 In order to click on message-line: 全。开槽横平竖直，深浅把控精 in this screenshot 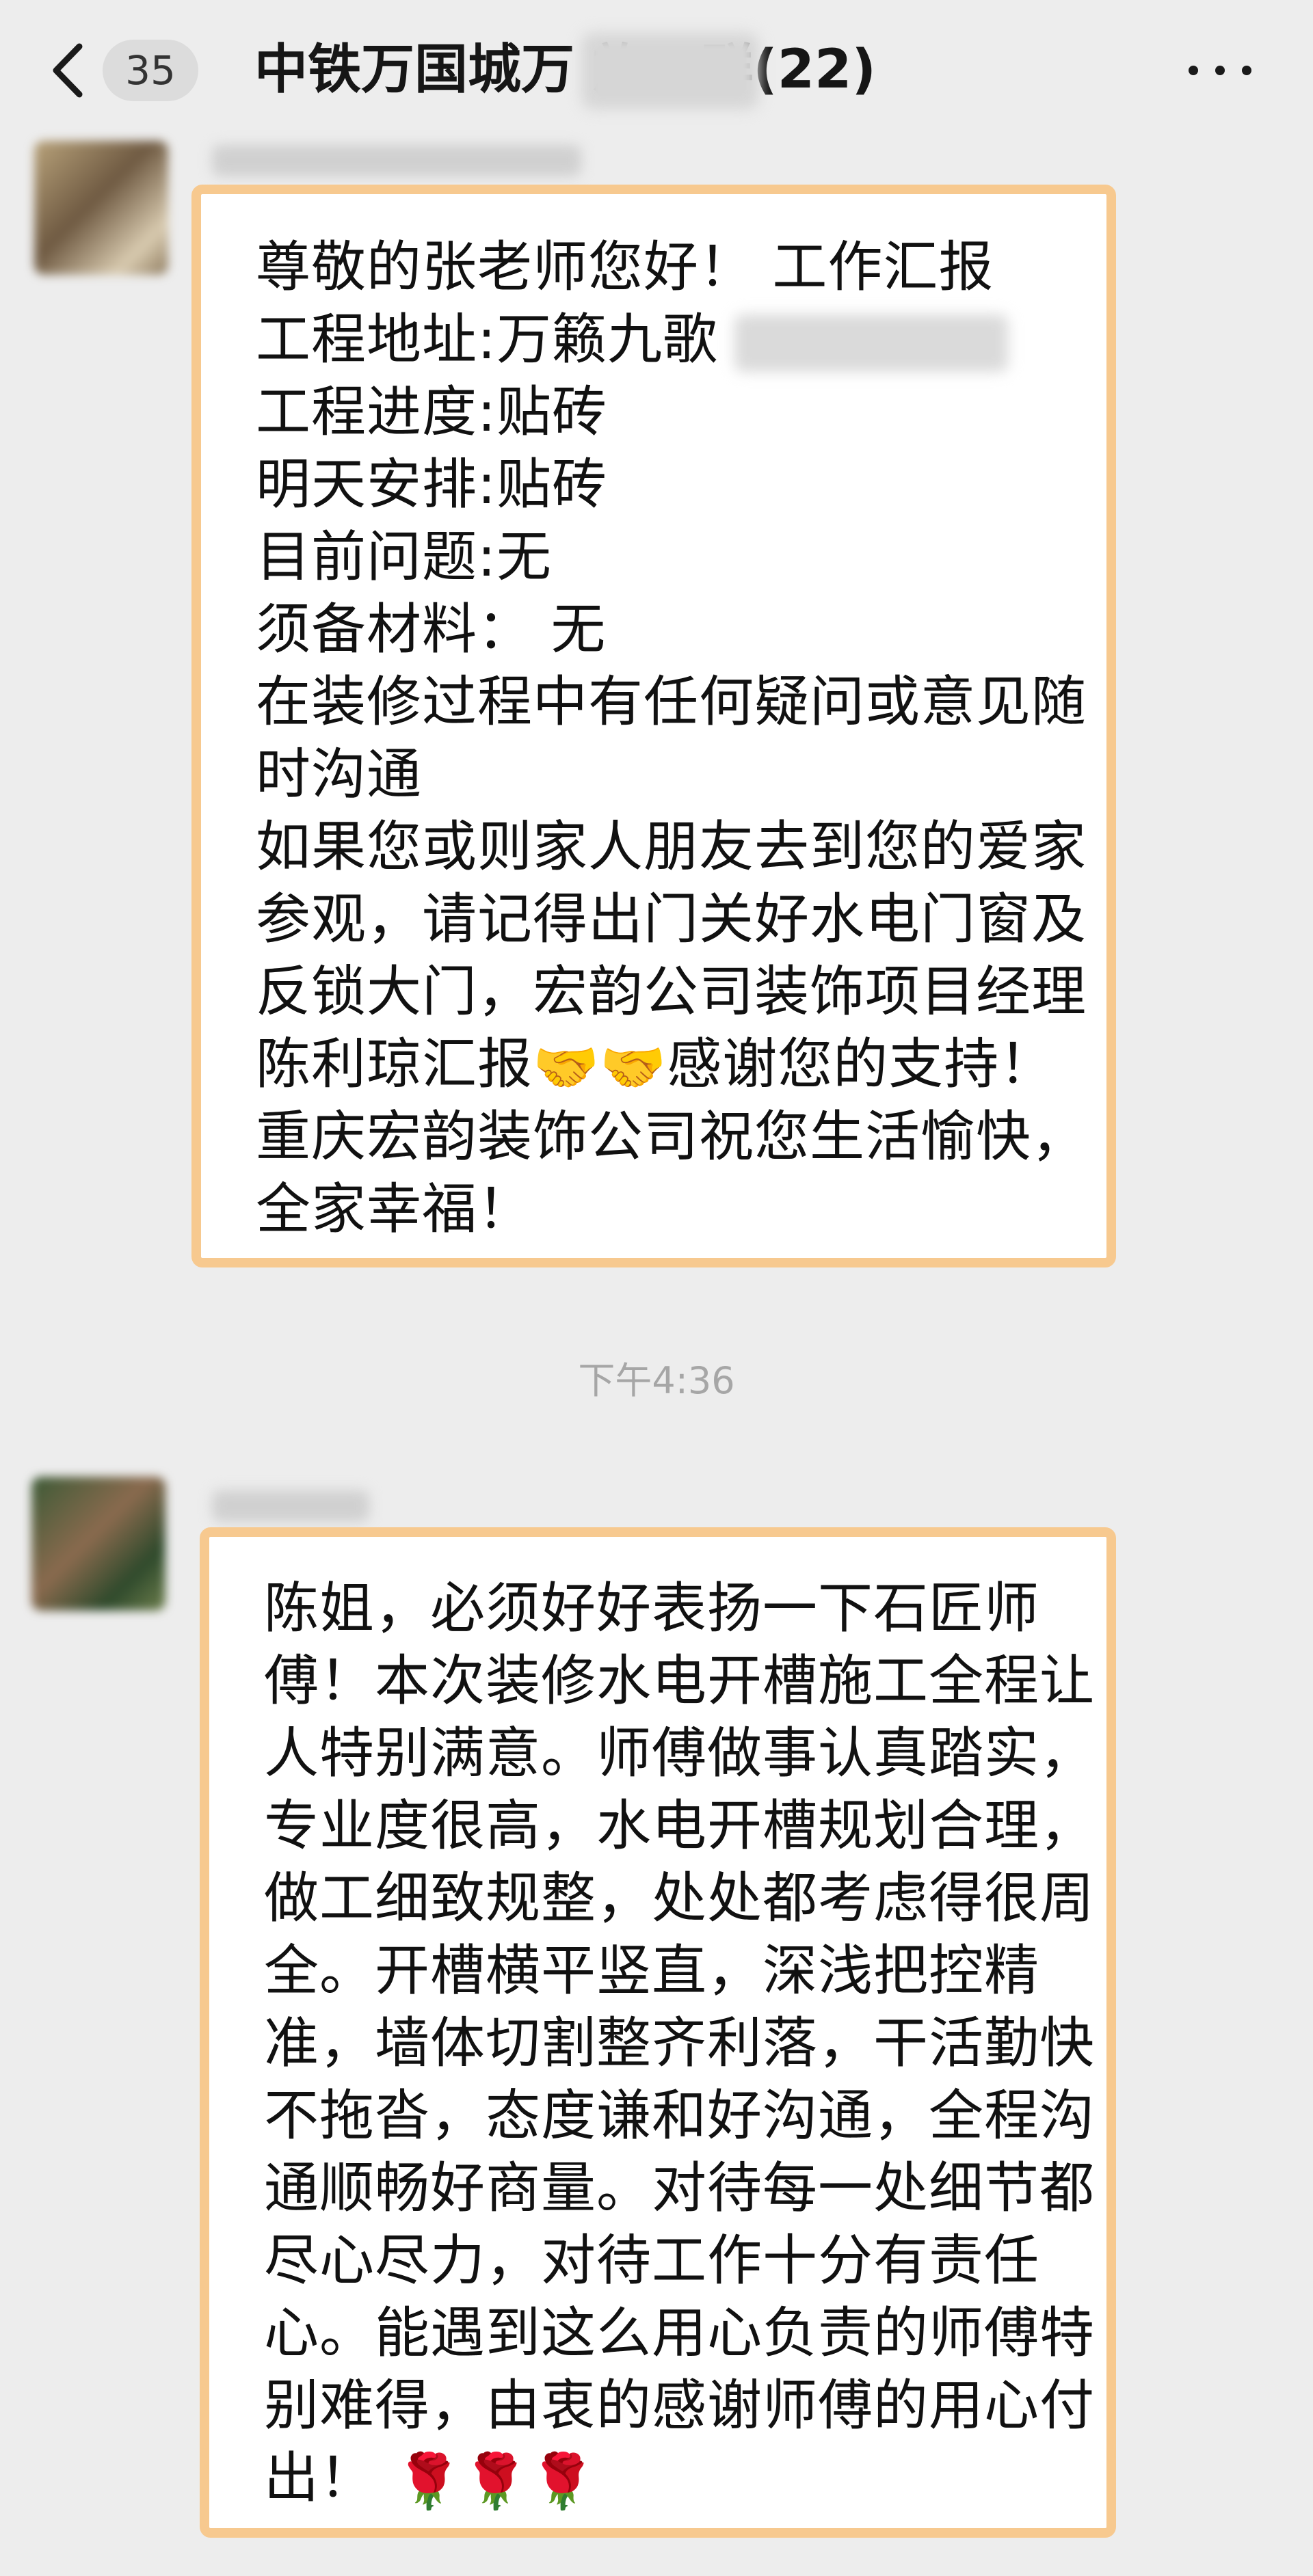, I will do `click(651, 1970)`.